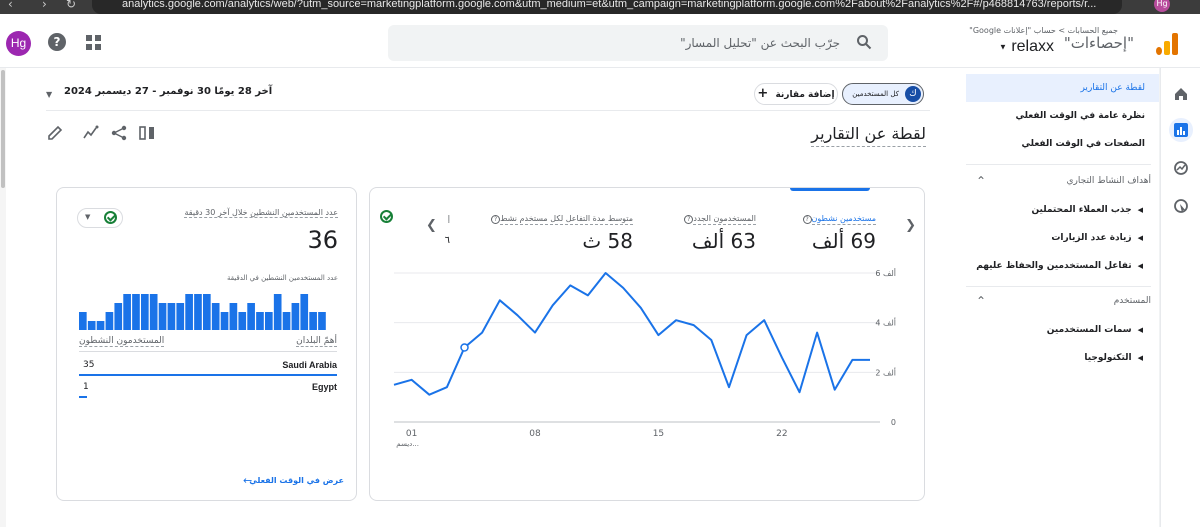  I want to click on check-circle-icon, so click(386, 216).